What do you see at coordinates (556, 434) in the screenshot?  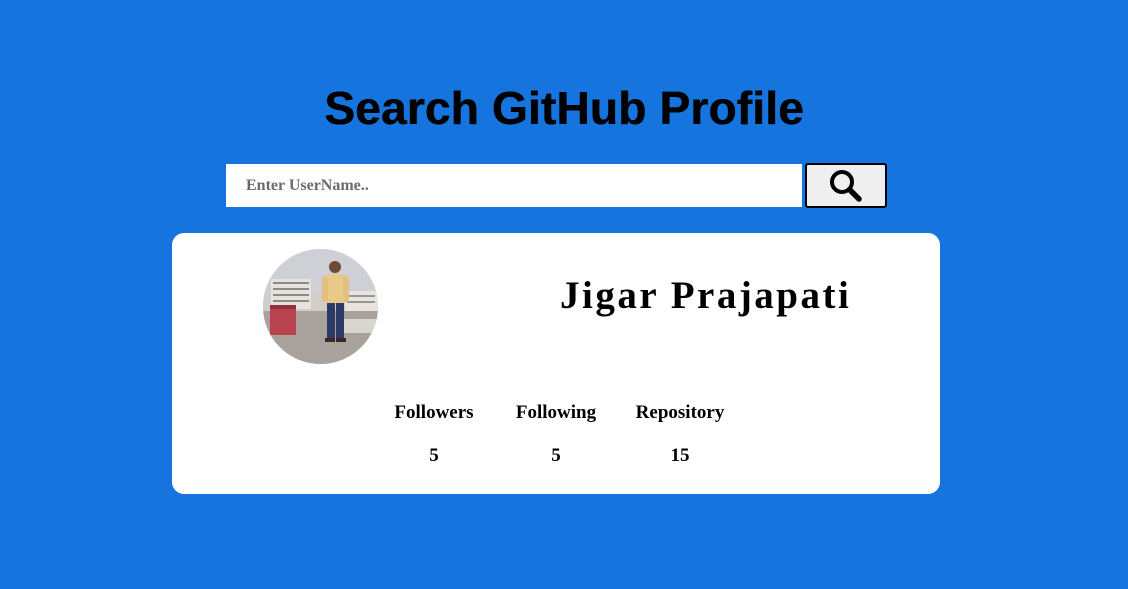 I see `following-stat: Following 5` at bounding box center [556, 434].